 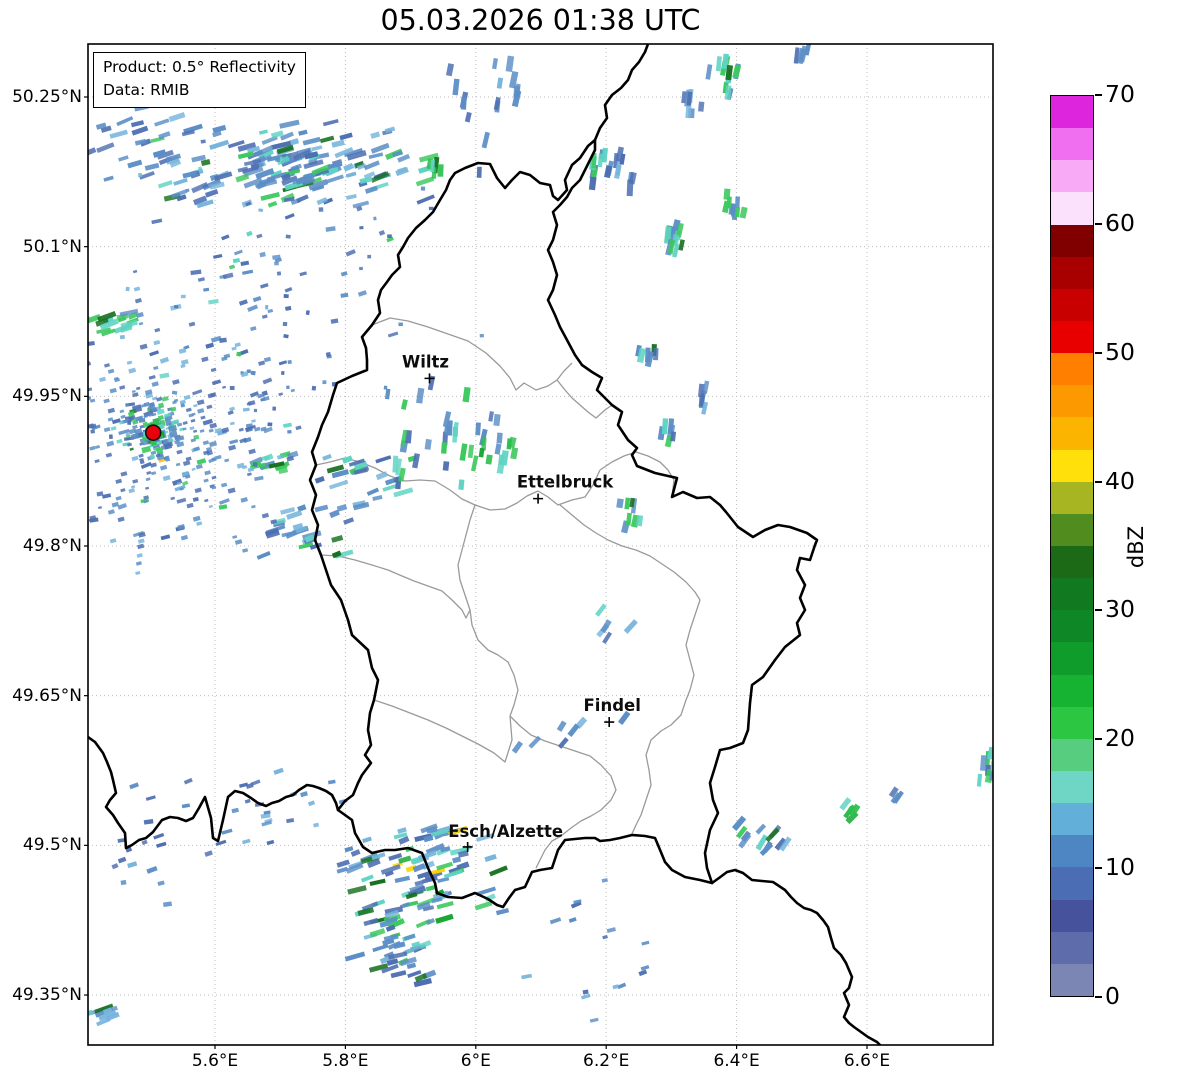 What do you see at coordinates (606, 1061) in the screenshot?
I see `x-tick-label: 6.2°E` at bounding box center [606, 1061].